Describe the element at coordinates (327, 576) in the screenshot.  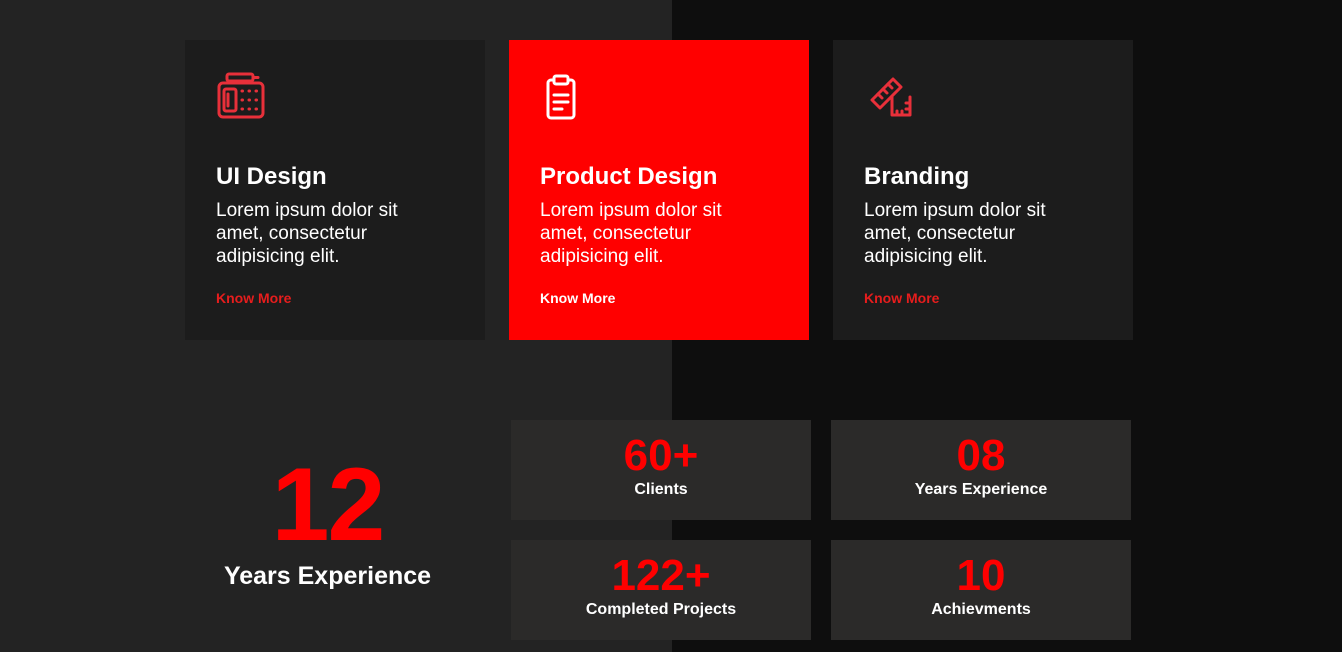
I see `experience-label: Years Experience` at that location.